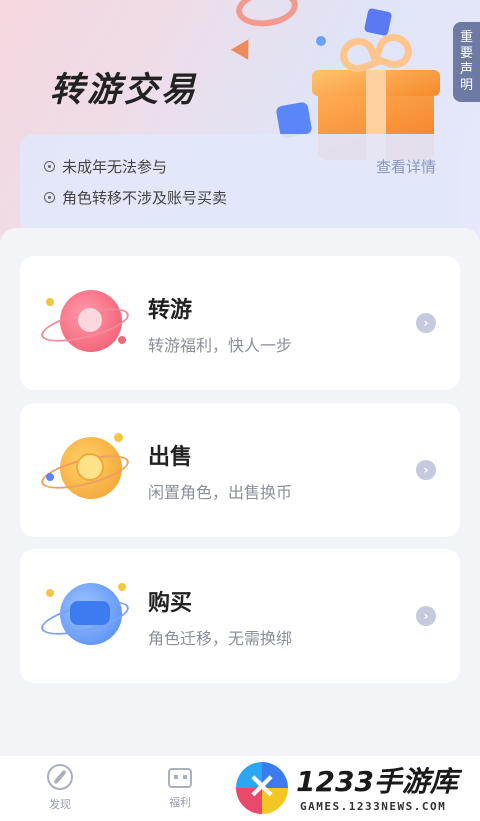 The width and height of the screenshot is (480, 821). What do you see at coordinates (466, 85) in the screenshot?
I see `notice-char: 明` at bounding box center [466, 85].